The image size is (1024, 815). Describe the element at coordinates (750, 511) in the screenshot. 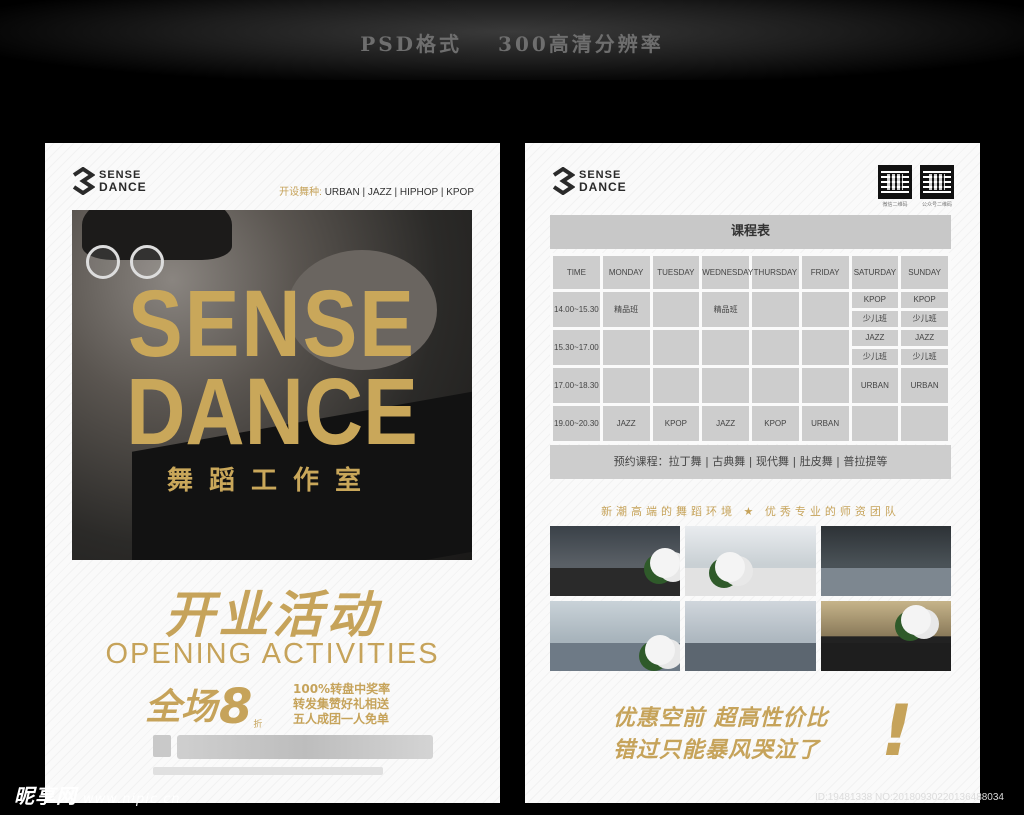

I see `environment-tagline: 新潮高端的舞蹈环境 ★ 优秀专业的师资团队` at that location.